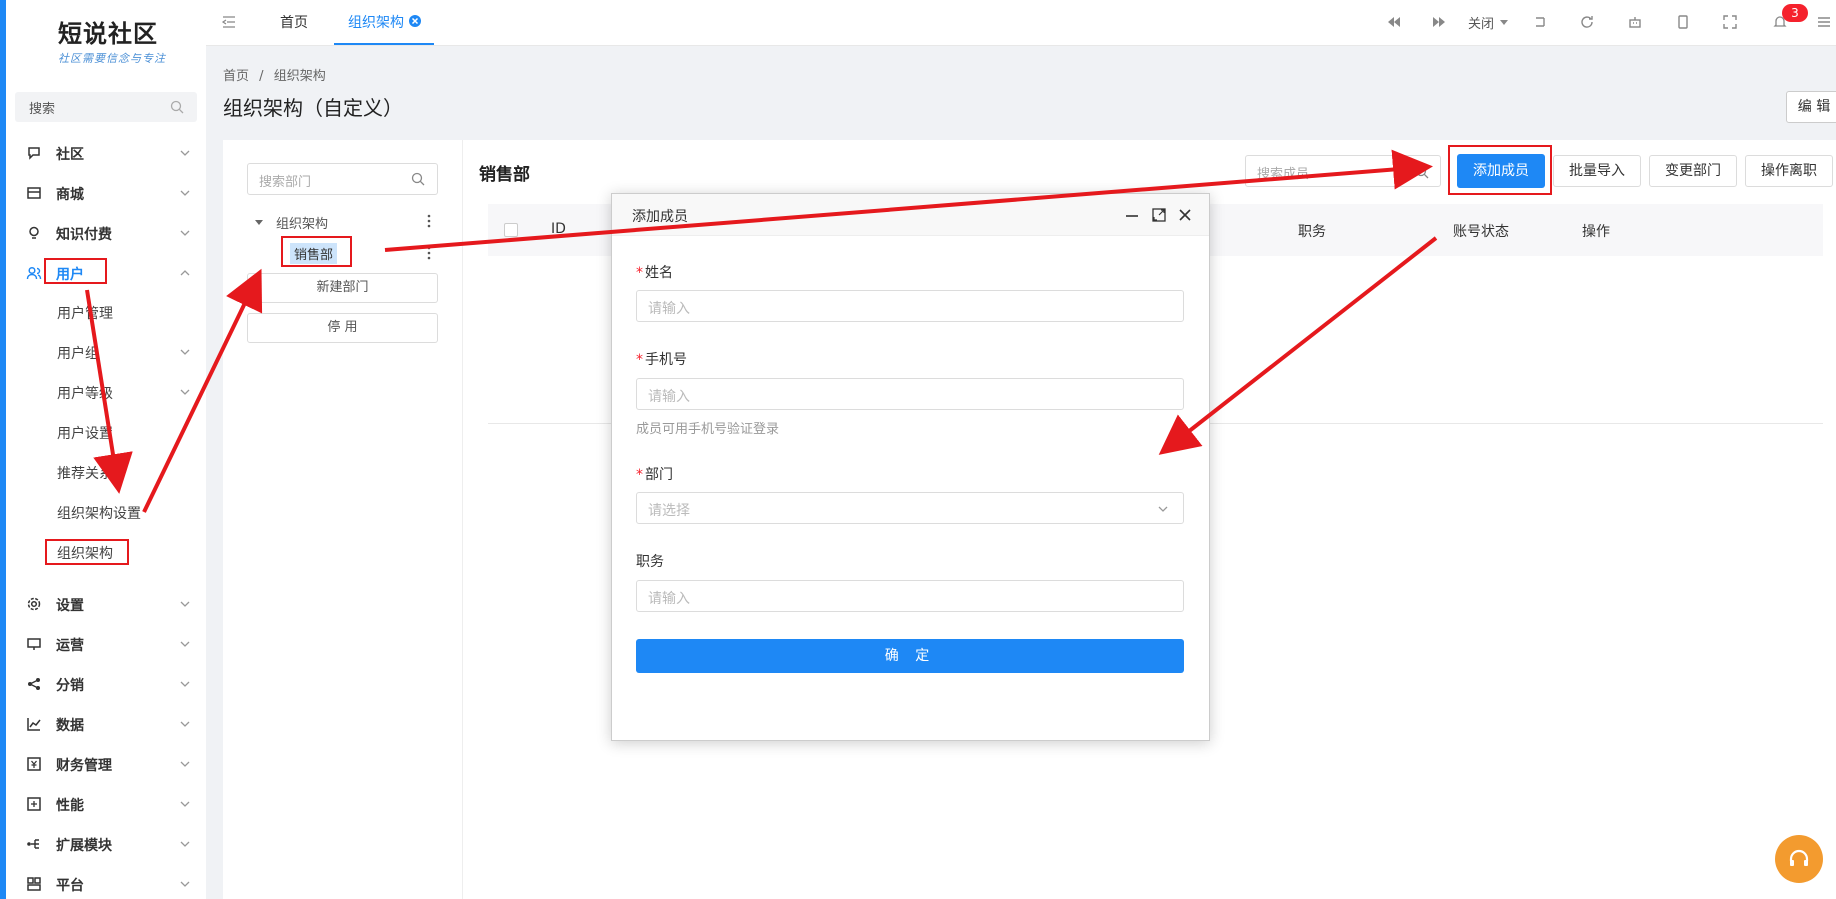 This screenshot has width=1836, height=899. I want to click on line-chart-icon, so click(34, 724).